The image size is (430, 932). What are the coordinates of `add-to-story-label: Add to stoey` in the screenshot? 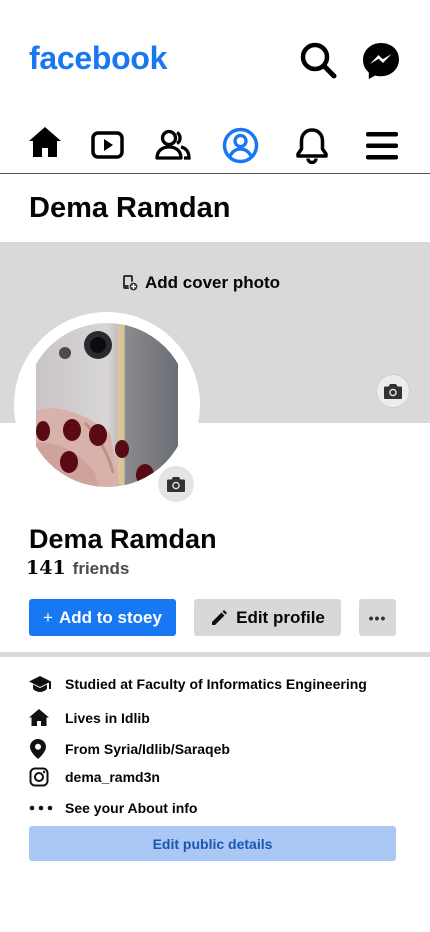 It's located at (110, 617).